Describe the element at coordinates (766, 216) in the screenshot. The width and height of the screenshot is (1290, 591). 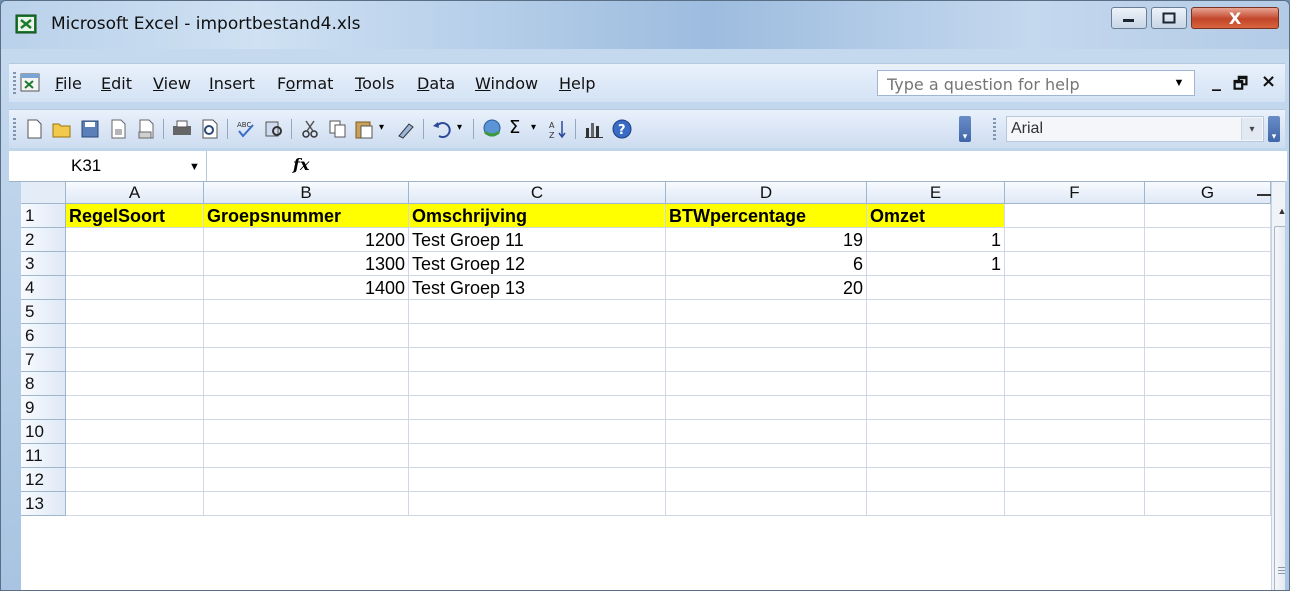
I see `cell-d1: BTWpercentage` at that location.